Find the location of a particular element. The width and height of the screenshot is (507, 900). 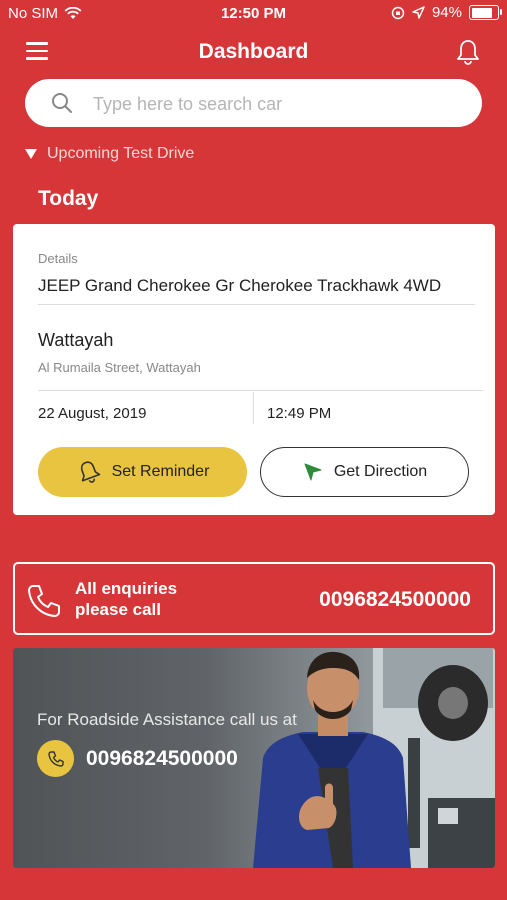

test-drive-time: 12:49 PM is located at coordinates (299, 413).